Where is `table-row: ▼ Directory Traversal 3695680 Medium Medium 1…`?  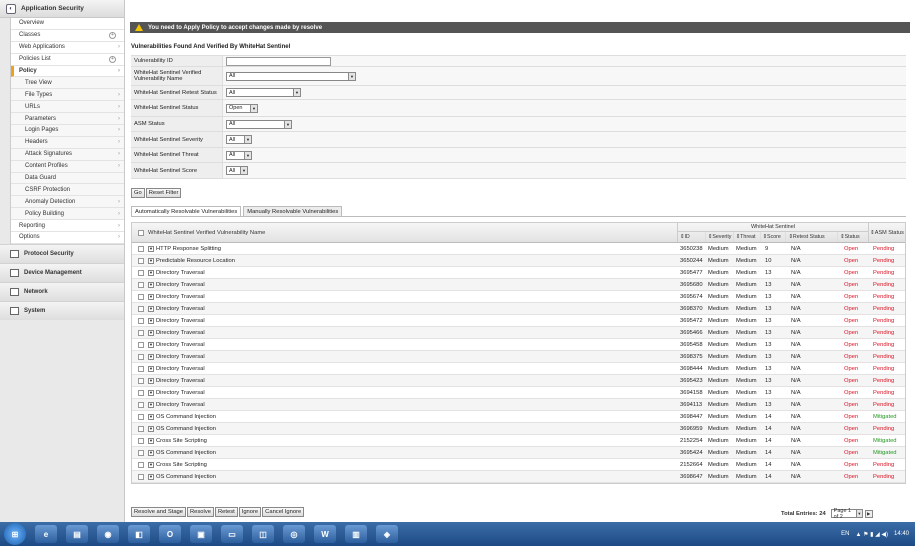 table-row: ▼ Directory Traversal 3695680 Medium Medium 1… is located at coordinates (518, 285).